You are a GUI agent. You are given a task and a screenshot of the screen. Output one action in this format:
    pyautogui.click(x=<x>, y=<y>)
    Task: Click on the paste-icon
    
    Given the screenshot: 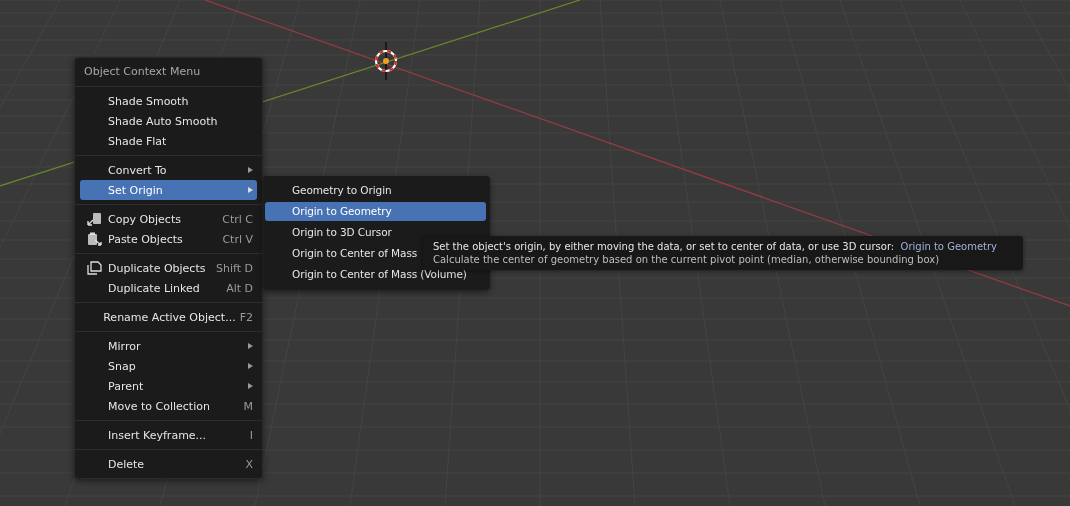 What is the action you would take?
    pyautogui.click(x=94, y=239)
    